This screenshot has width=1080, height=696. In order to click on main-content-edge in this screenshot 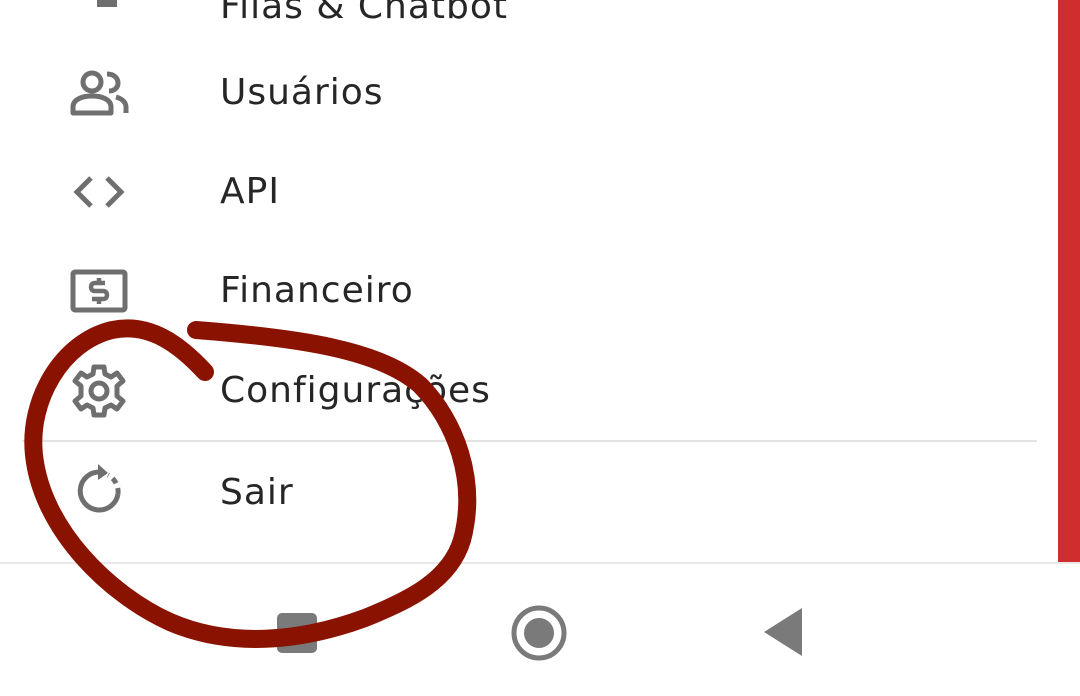, I will do `click(1069, 281)`.